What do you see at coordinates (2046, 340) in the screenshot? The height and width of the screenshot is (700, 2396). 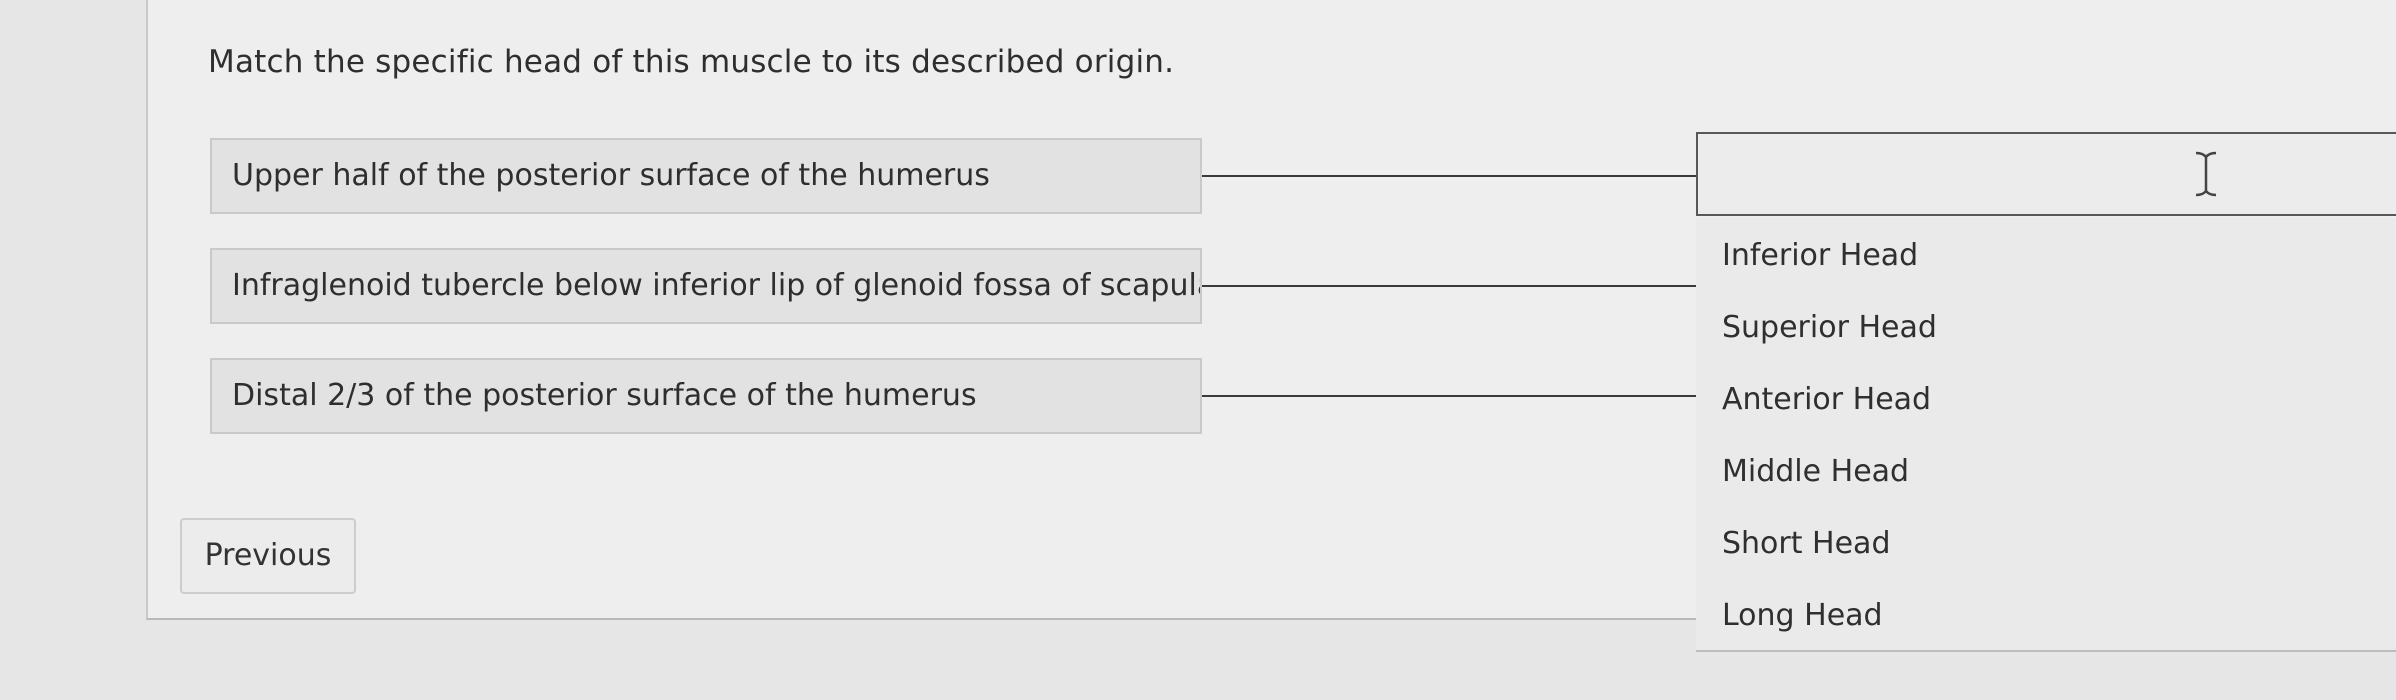 I see `dropdown-option: Superior Head` at bounding box center [2046, 340].